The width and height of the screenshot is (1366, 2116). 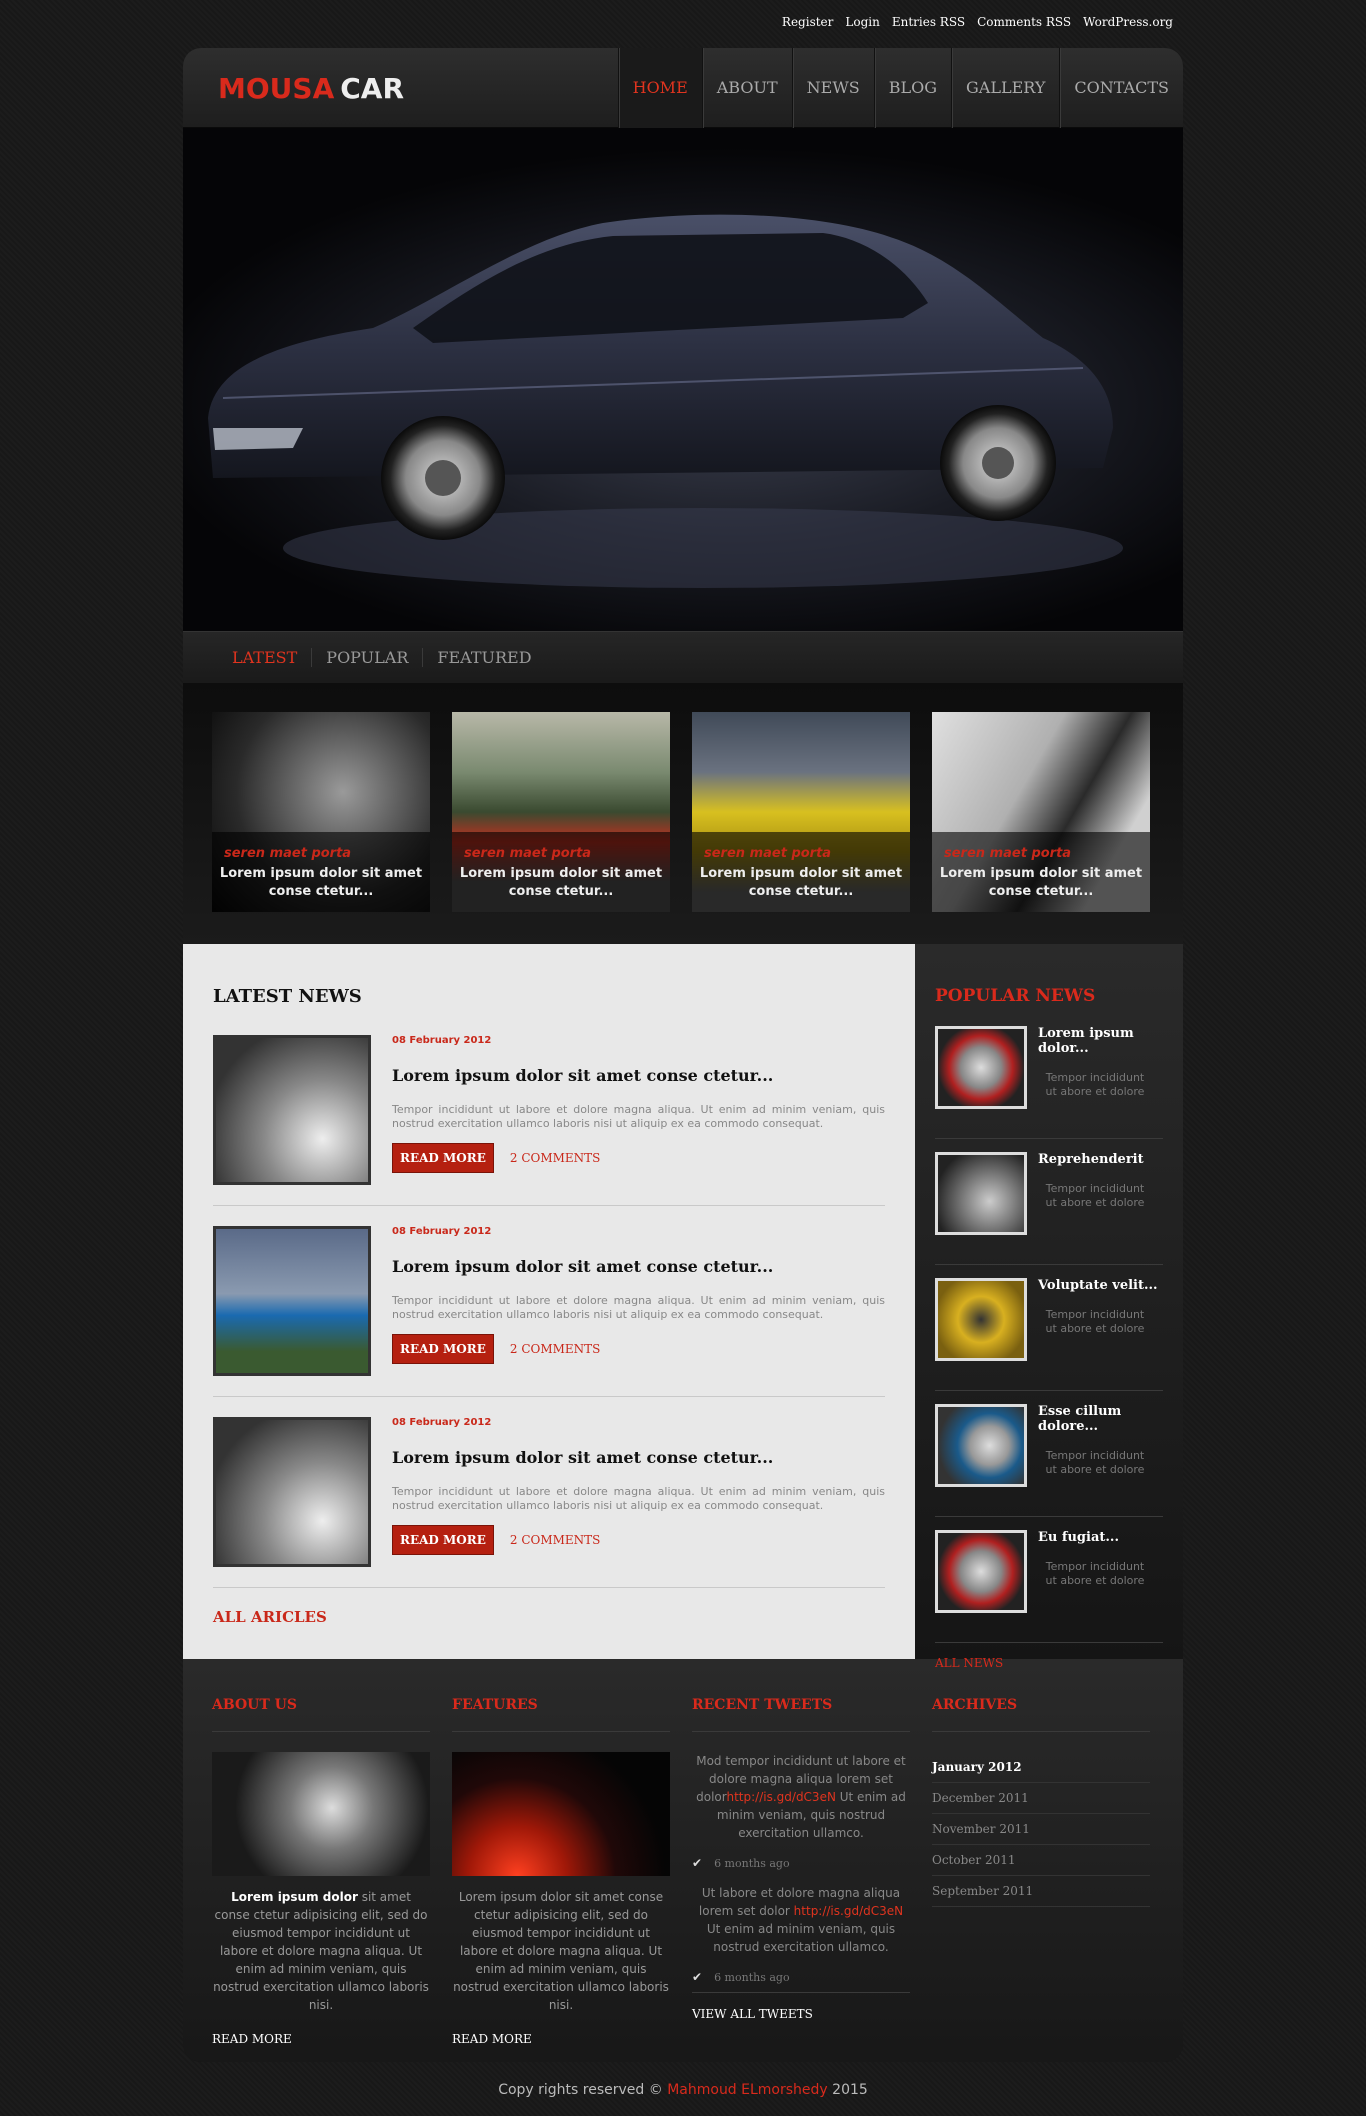 What do you see at coordinates (321, 1814) in the screenshot?
I see `about-us-image` at bounding box center [321, 1814].